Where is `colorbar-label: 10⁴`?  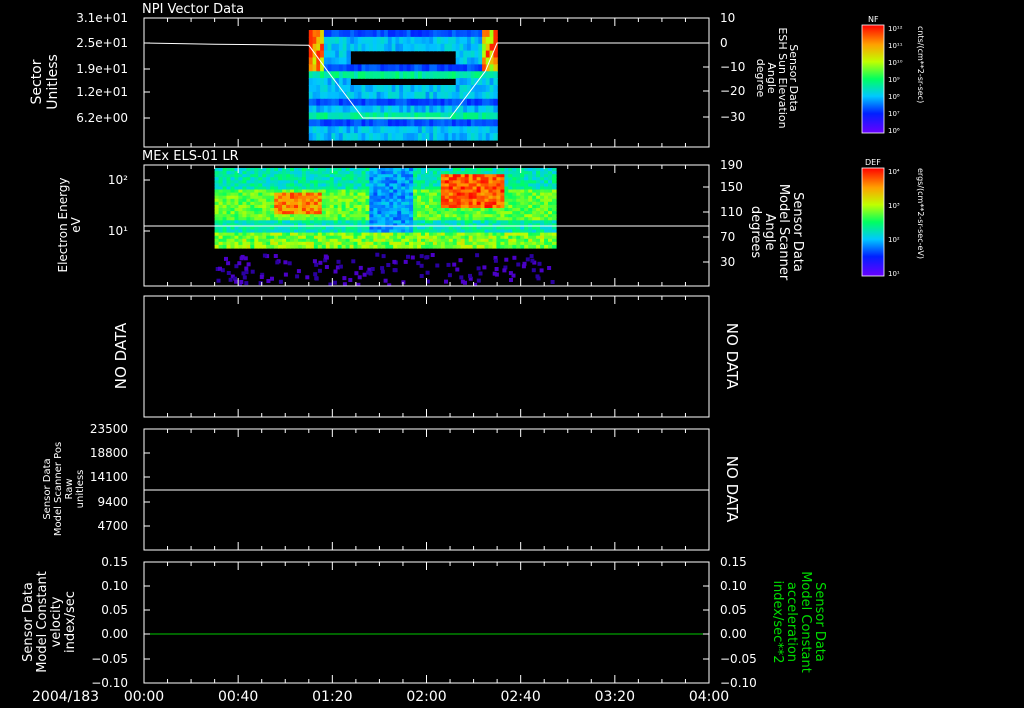
colorbar-label: 10⁴ is located at coordinates (894, 172).